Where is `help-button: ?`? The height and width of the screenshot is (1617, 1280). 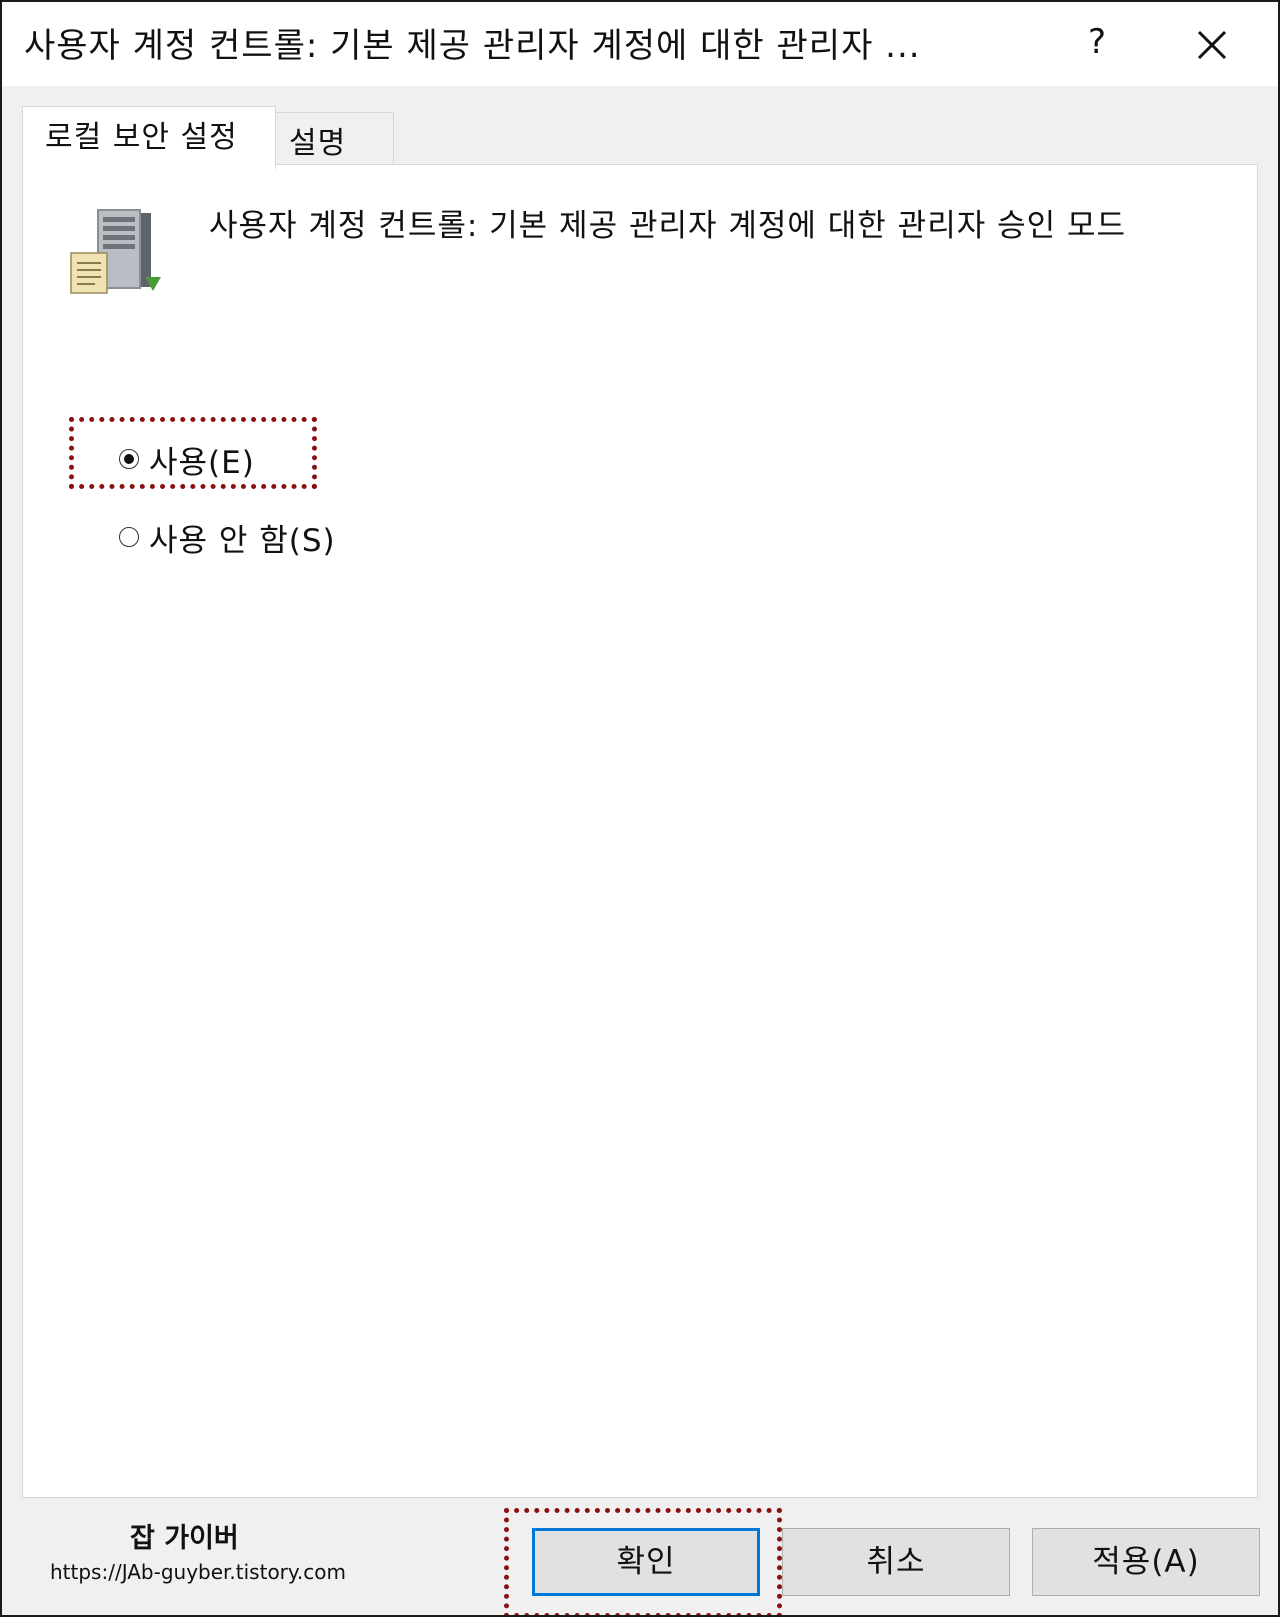 help-button: ? is located at coordinates (1097, 42).